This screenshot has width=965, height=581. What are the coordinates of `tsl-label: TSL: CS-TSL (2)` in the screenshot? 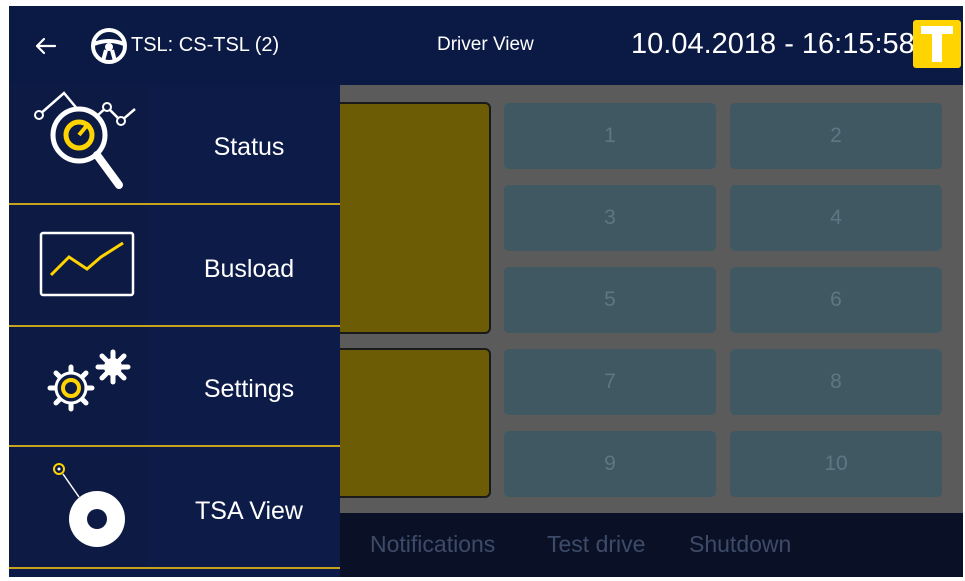 It's located at (205, 45).